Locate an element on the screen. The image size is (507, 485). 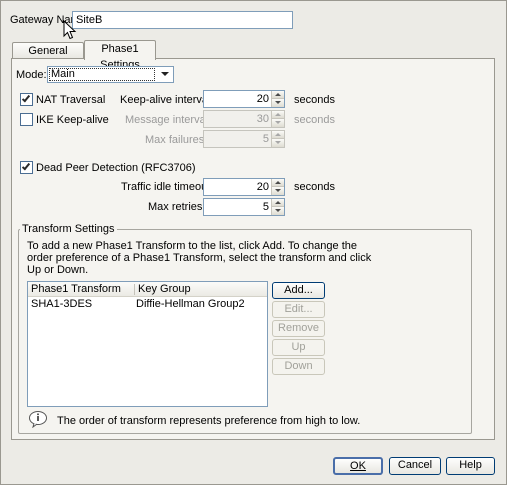
help-button: Help is located at coordinates (470, 466).